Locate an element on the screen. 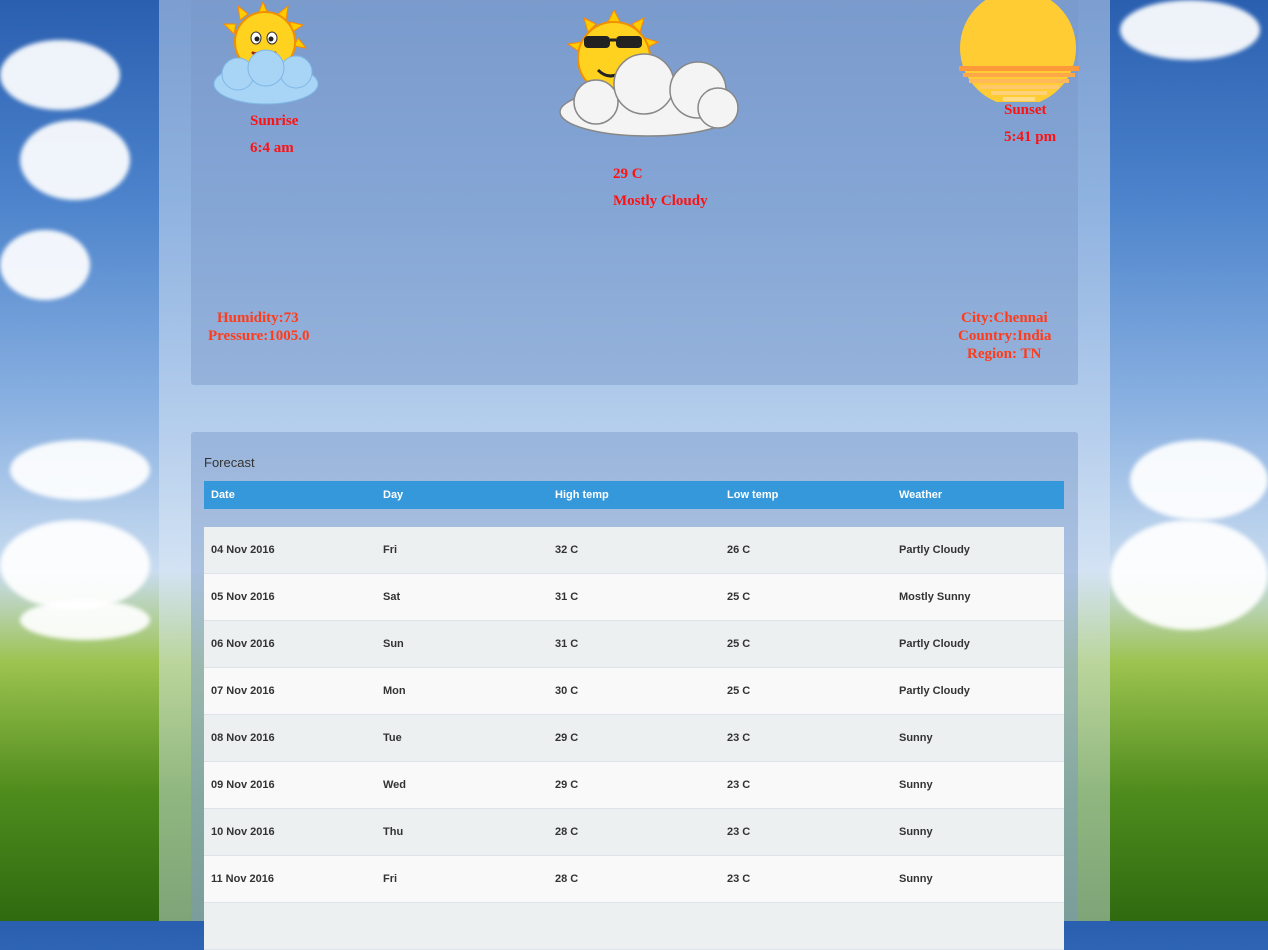  table-row: 06 Nov 2016 Sun 31 C 25 C Partly Cloudy is located at coordinates (634, 644).